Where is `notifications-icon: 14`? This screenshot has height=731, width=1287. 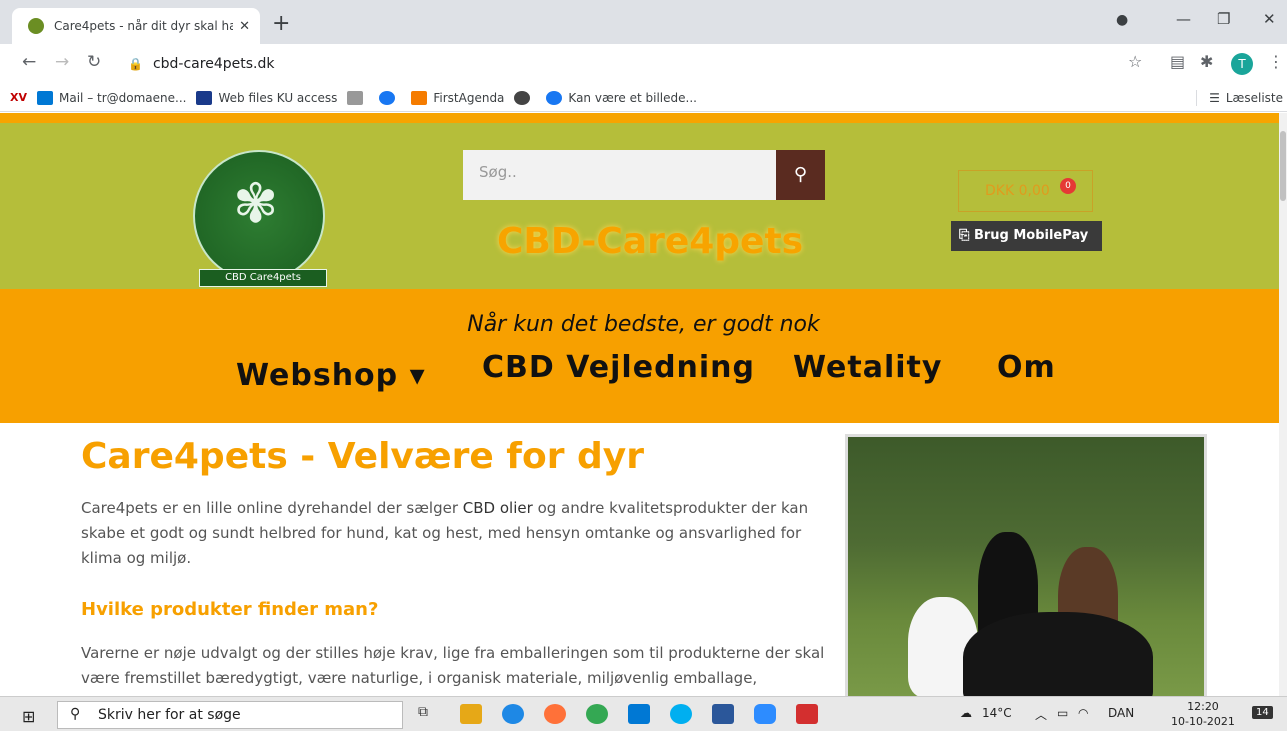 notifications-icon: 14 is located at coordinates (1262, 712).